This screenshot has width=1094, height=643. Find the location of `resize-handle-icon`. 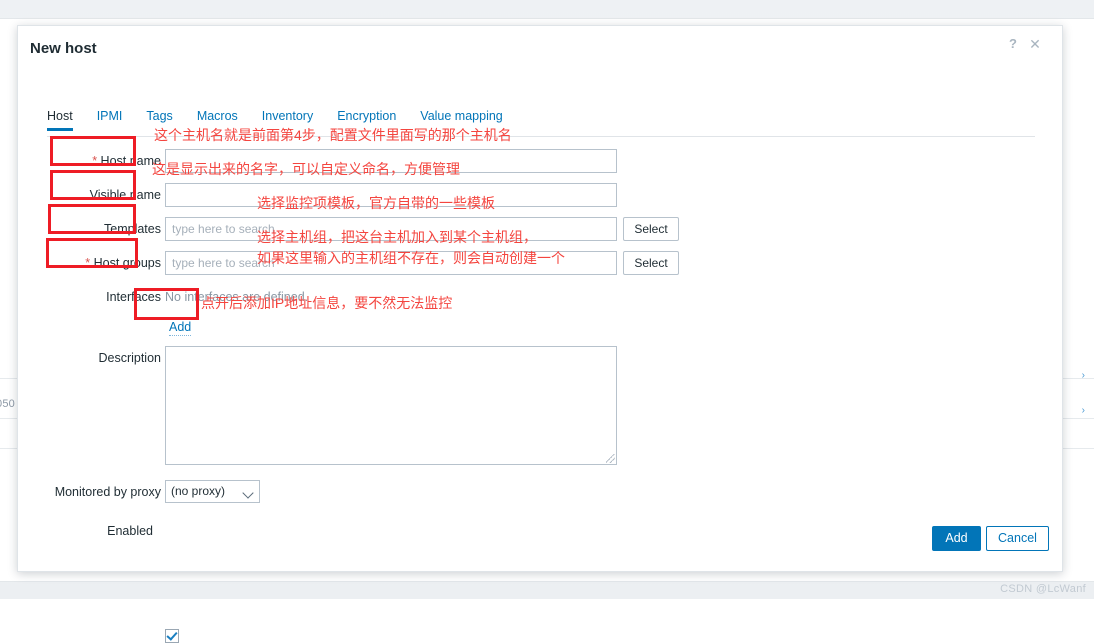

resize-handle-icon is located at coordinates (610, 458).